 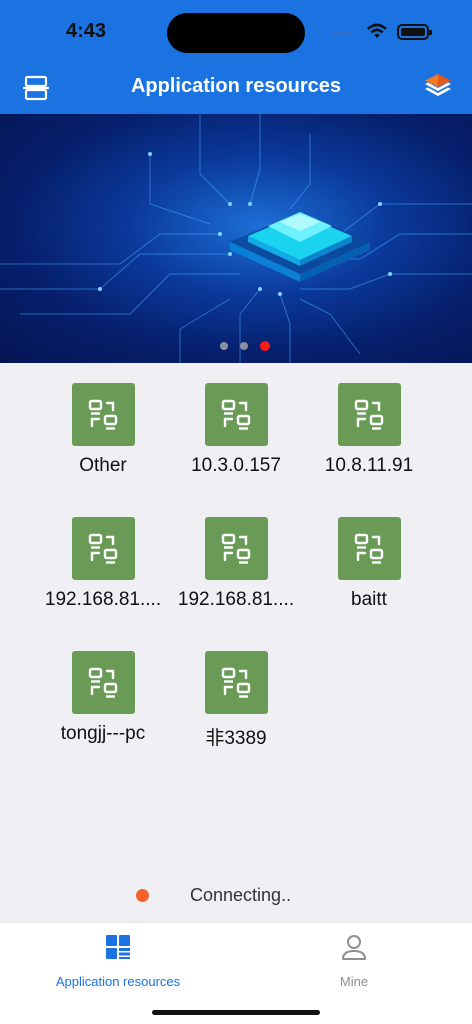 I want to click on dynamic-island, so click(x=236, y=33).